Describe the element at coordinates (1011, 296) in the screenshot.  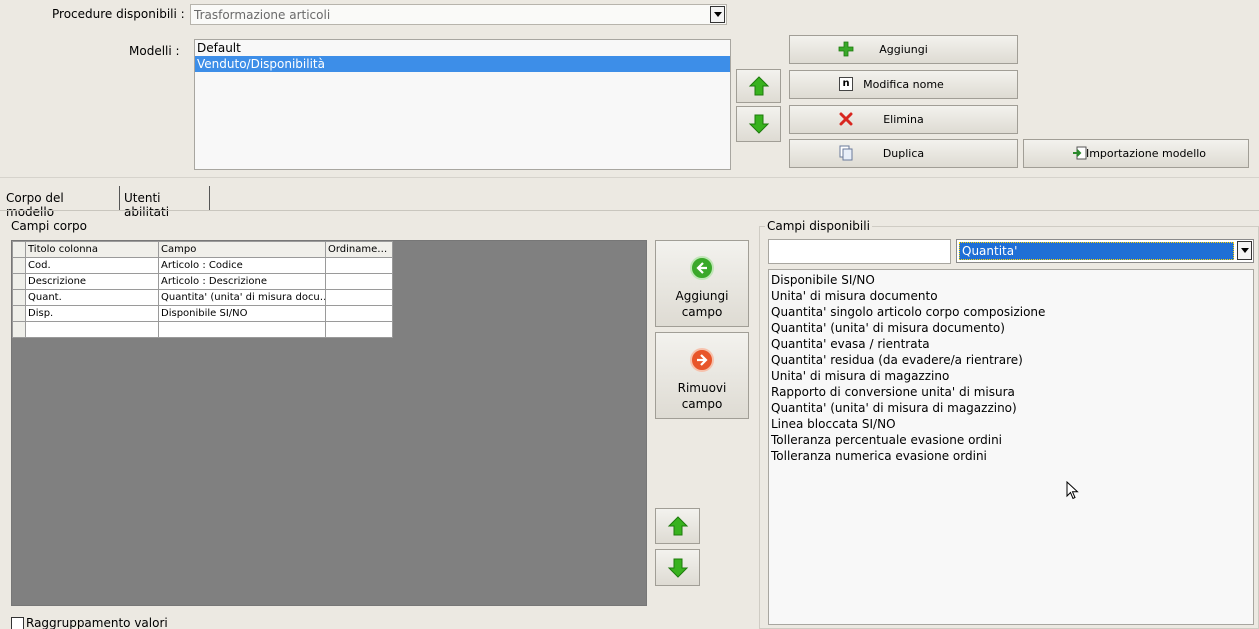
I see `list-item: Unita' di misura documento` at that location.